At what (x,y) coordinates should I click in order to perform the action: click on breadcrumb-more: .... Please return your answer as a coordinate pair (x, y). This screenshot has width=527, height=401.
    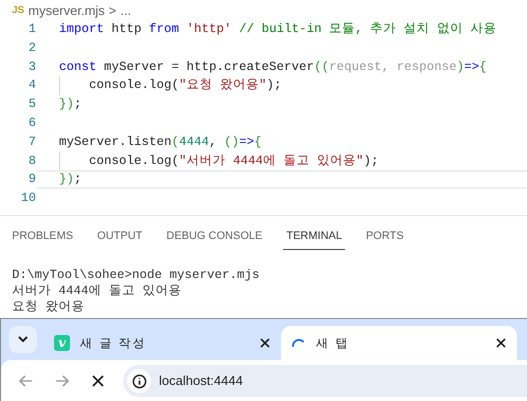
    Looking at the image, I should click on (126, 10).